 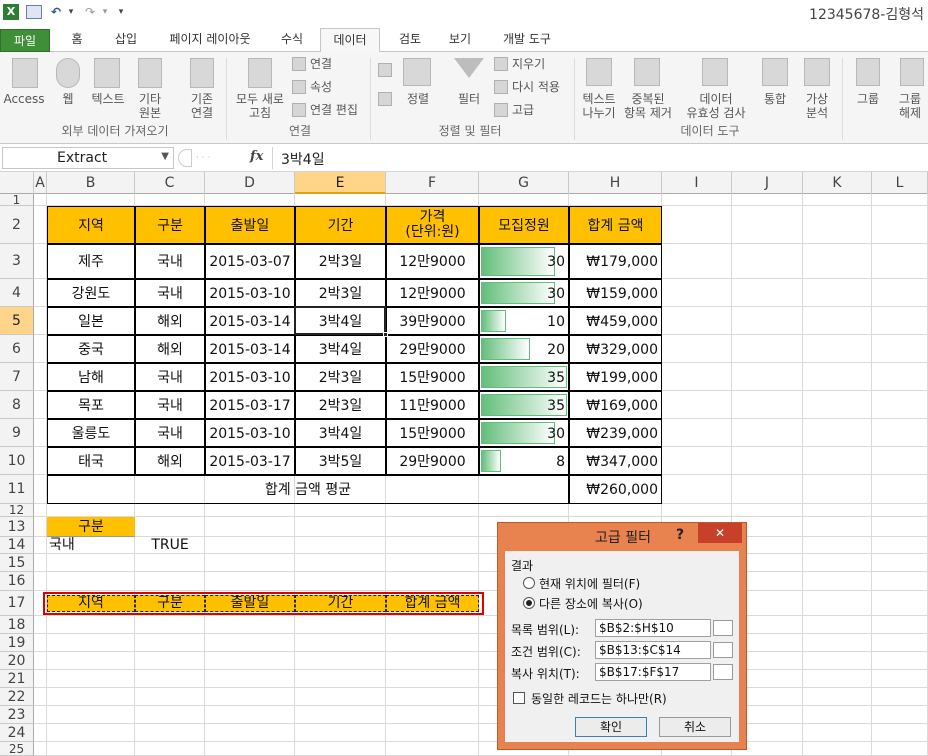 What do you see at coordinates (91, 293) in the screenshot?
I see `table-cell-region: 강원도` at bounding box center [91, 293].